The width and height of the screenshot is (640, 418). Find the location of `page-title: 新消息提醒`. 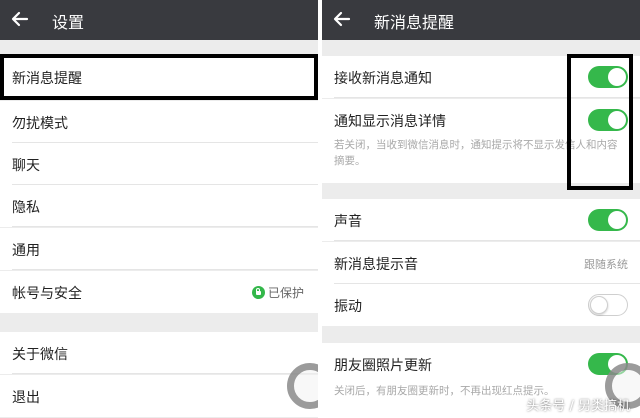

page-title: 新消息提醒 is located at coordinates (414, 22).